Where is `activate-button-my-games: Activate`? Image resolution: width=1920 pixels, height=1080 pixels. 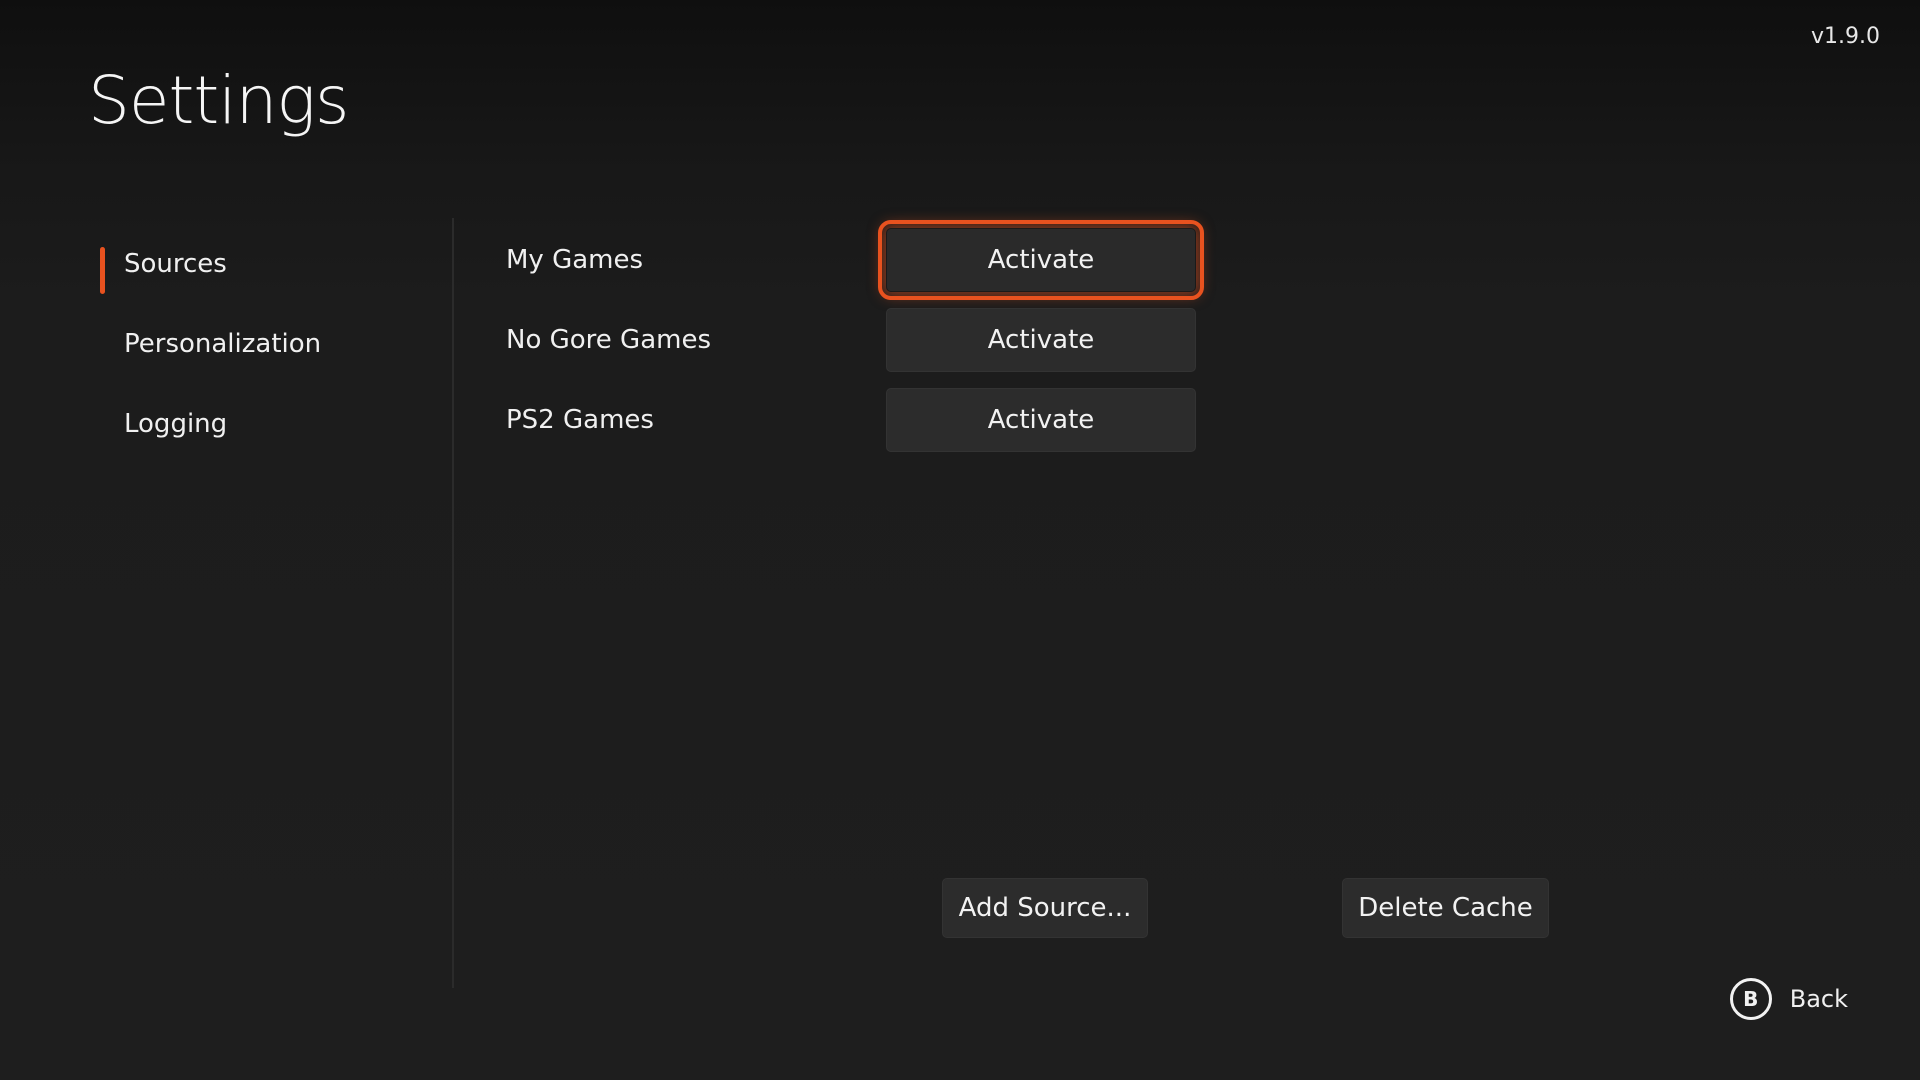
activate-button-my-games: Activate is located at coordinates (1041, 260).